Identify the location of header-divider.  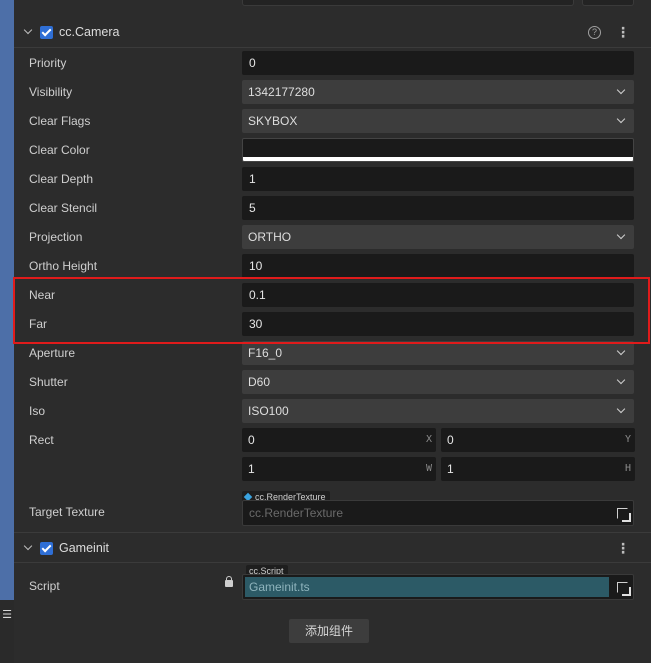
(332, 47).